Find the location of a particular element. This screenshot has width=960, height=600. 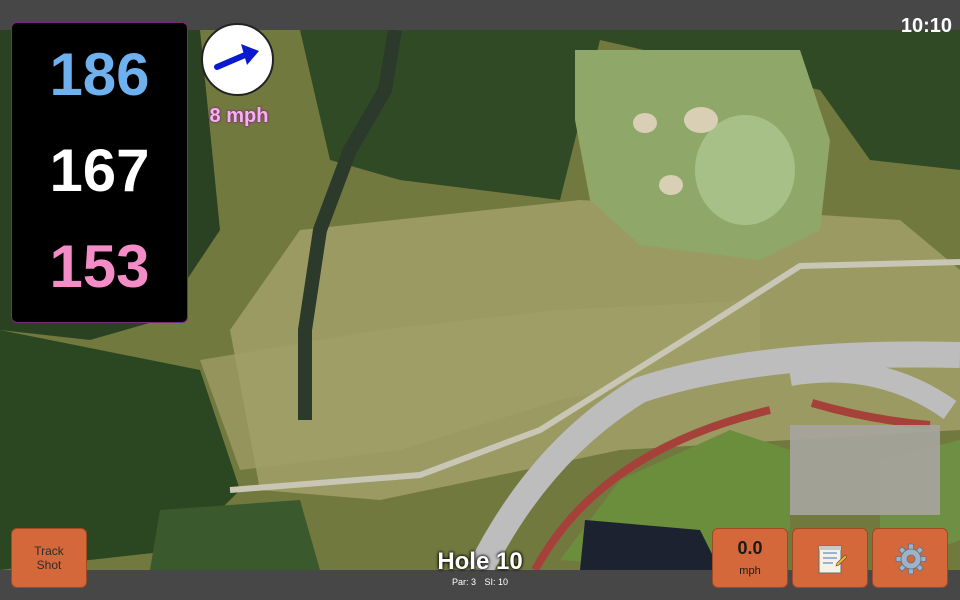

notepad-icon is located at coordinates (832, 559).